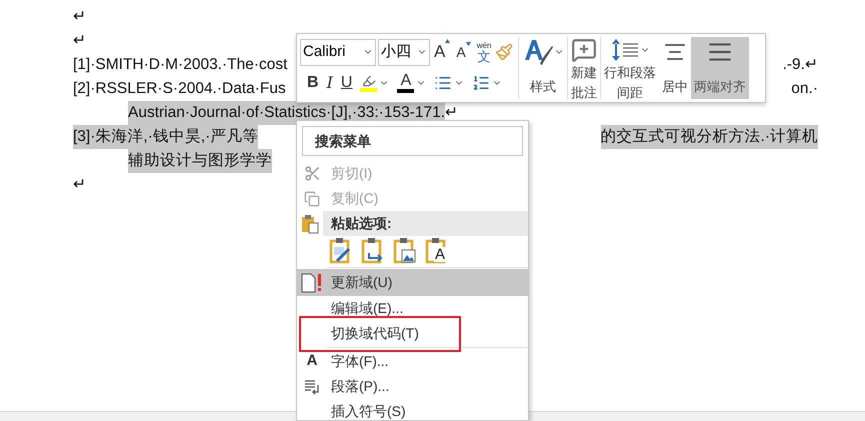  Describe the element at coordinates (484, 52) in the screenshot. I see `phonetic-guide-button: wén 文` at that location.